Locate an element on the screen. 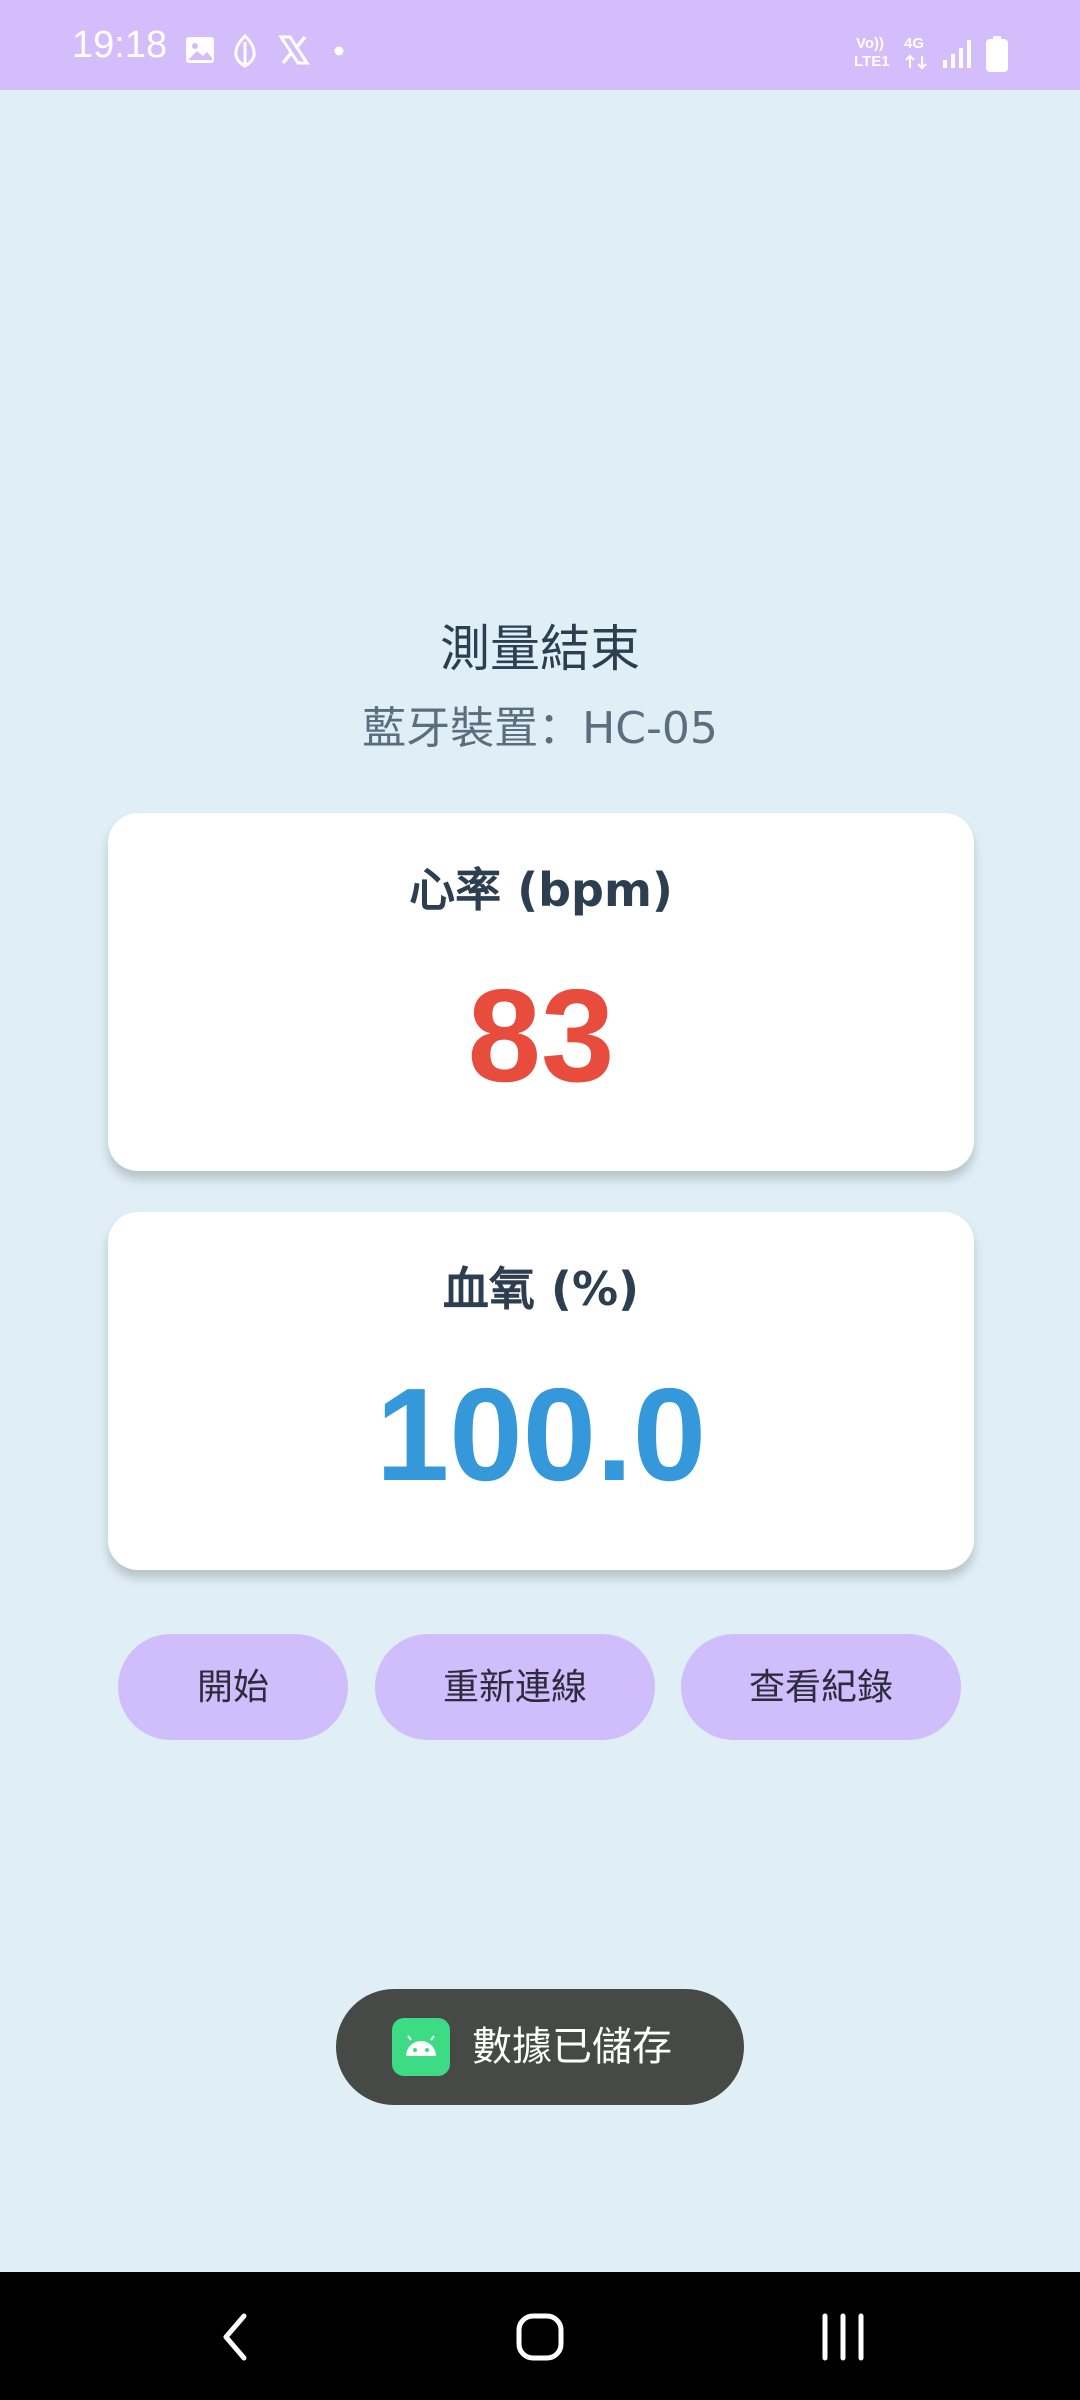  x-logo-icon is located at coordinates (294, 50).